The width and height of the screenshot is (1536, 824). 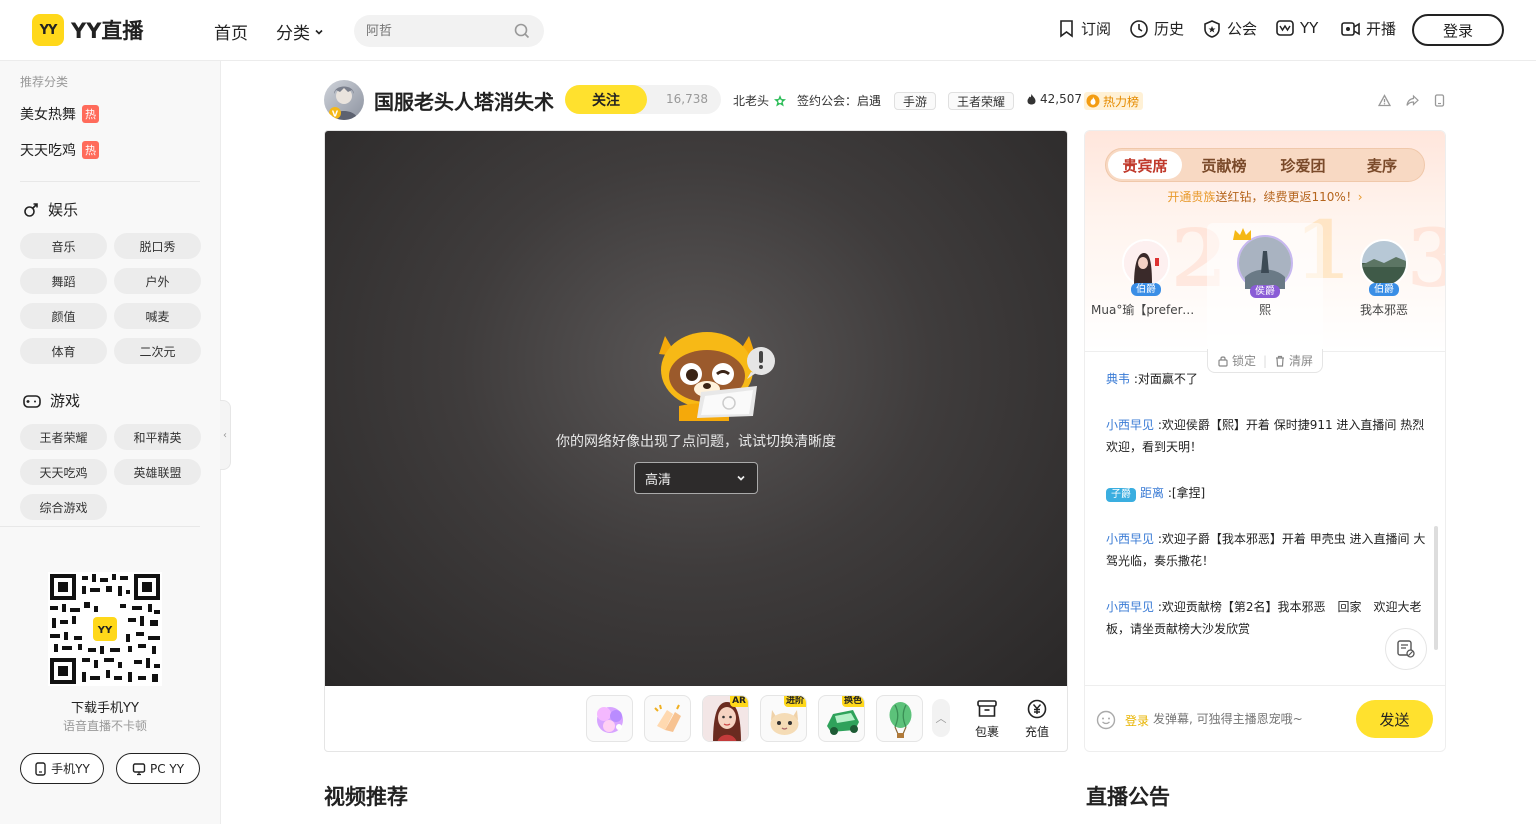 What do you see at coordinates (100, 526) in the screenshot?
I see `divider` at bounding box center [100, 526].